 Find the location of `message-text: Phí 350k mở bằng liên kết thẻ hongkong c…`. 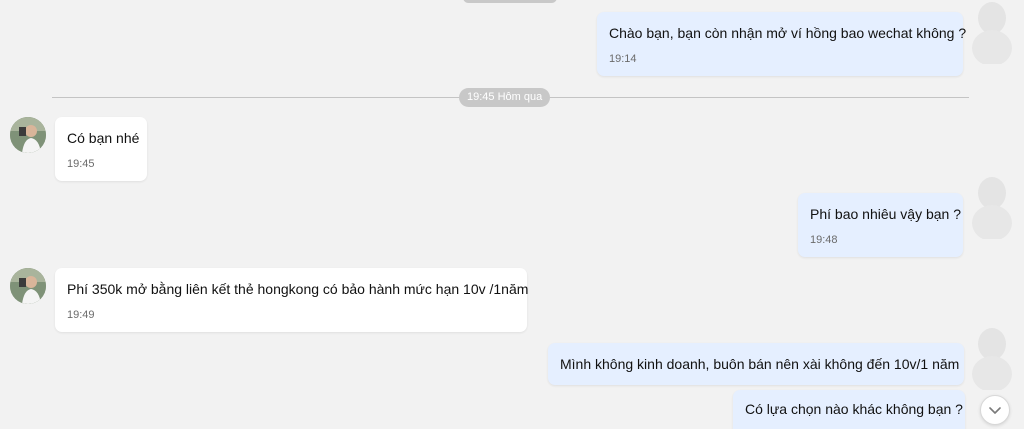

message-text: Phí 350k mở bằng liên kết thẻ hongkong c… is located at coordinates (298, 289).